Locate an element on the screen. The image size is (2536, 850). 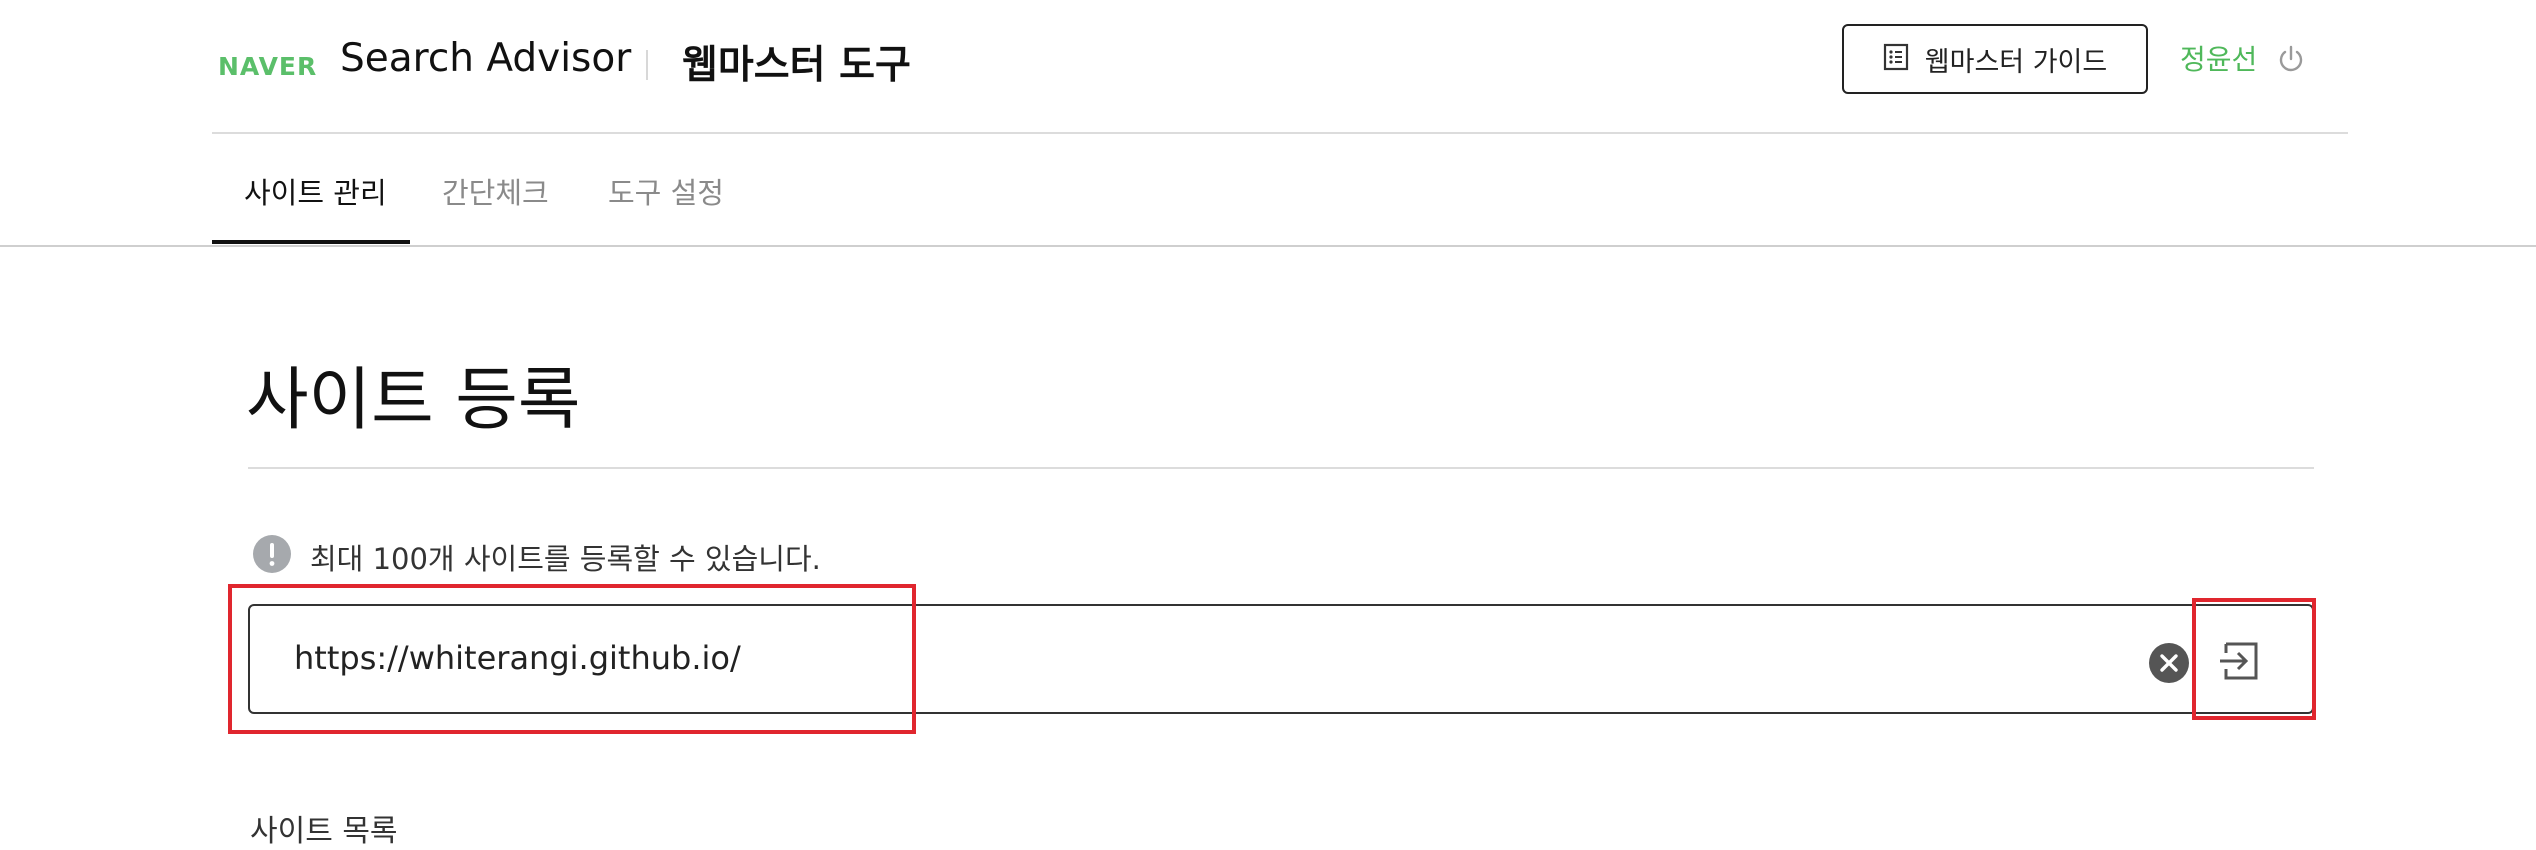
title-divider-line is located at coordinates (1281, 468).